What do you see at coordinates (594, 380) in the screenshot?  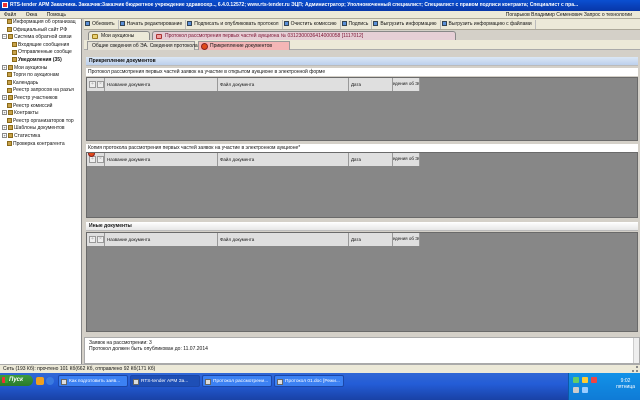 I see `antivirus-tray-icon` at bounding box center [594, 380].